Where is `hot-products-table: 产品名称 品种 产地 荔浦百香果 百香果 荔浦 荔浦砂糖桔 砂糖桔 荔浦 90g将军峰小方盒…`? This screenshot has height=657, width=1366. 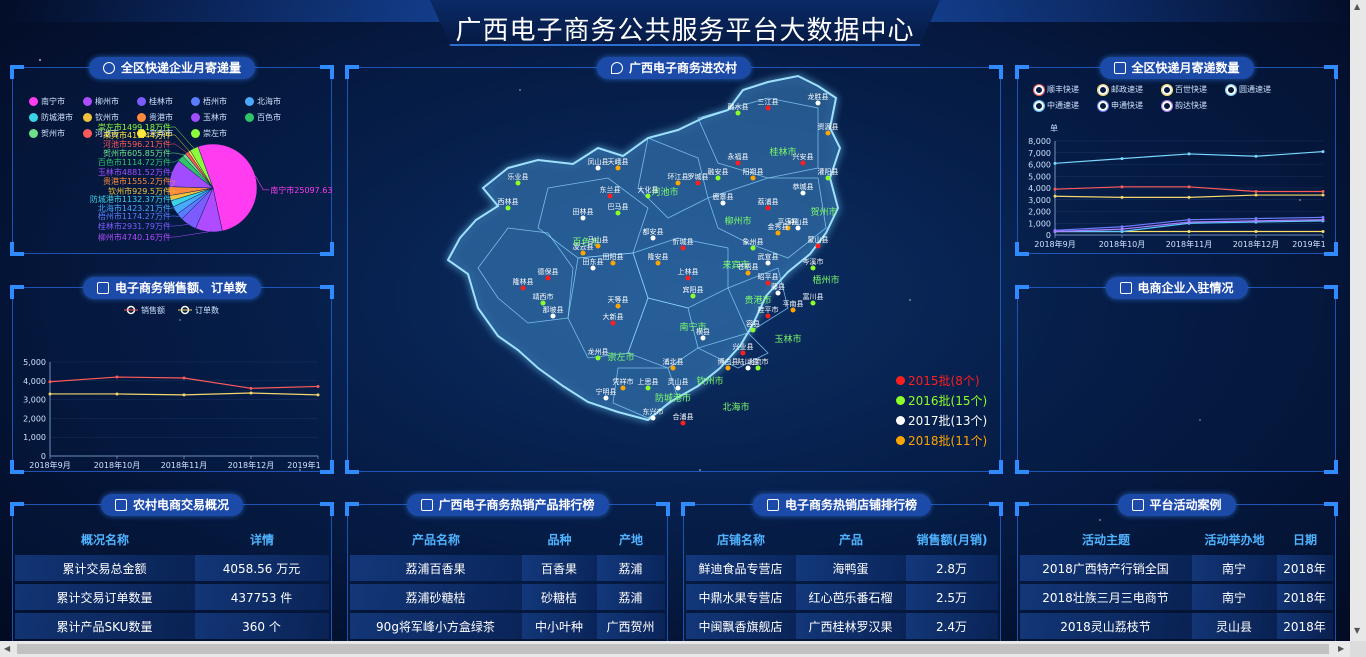 hot-products-table: 产品名称 品种 产地 荔浦百香果 百香果 荔浦 荔浦砂糖桔 砂糖桔 荔浦 90g将军峰小方盒… is located at coordinates (507, 582).